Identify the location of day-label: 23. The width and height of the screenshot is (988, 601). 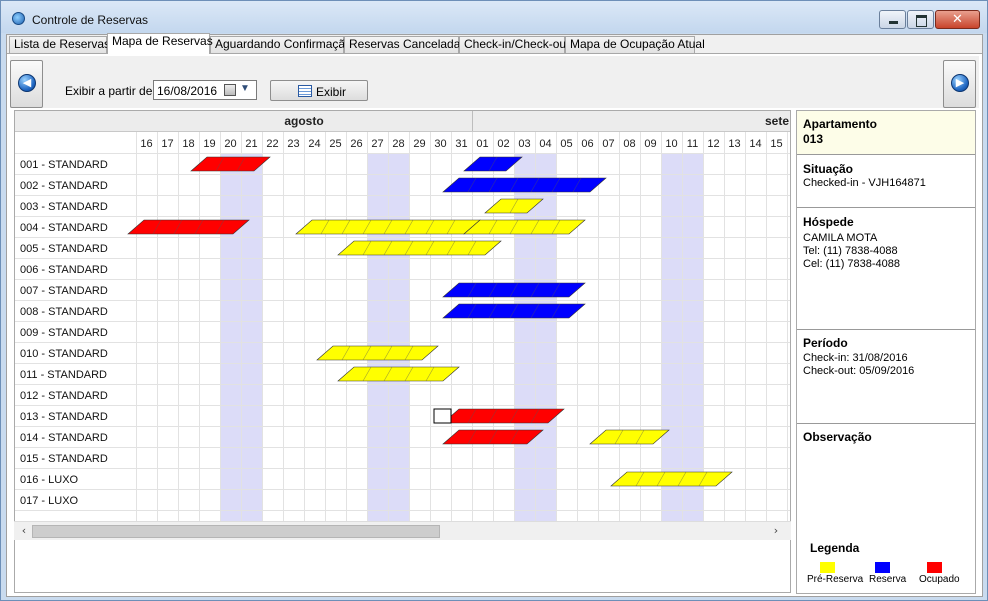
(293, 144).